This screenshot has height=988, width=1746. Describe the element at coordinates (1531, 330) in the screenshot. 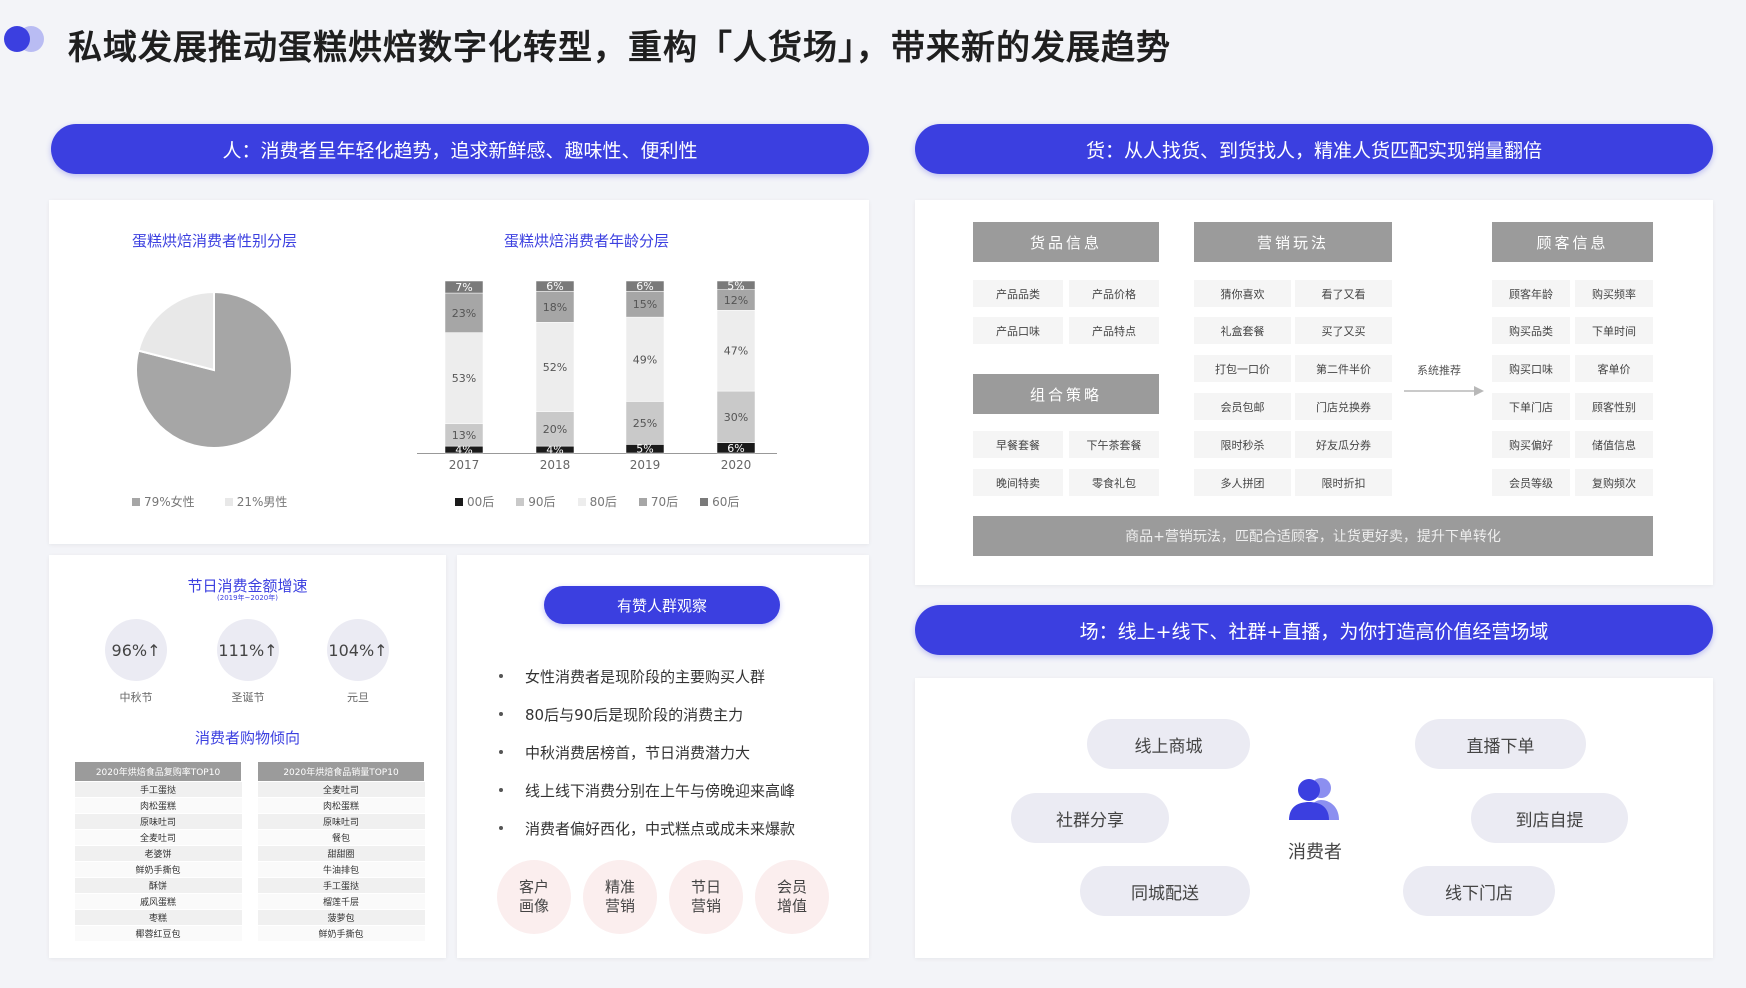

I see `customer-cell: 购买品类` at that location.